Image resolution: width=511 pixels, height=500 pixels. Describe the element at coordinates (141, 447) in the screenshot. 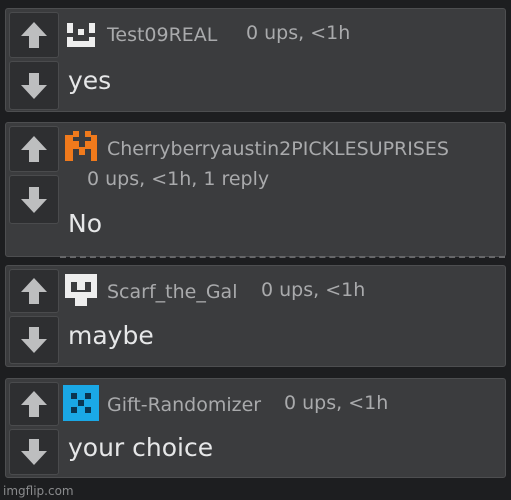

I see `comment-text: your choice` at that location.